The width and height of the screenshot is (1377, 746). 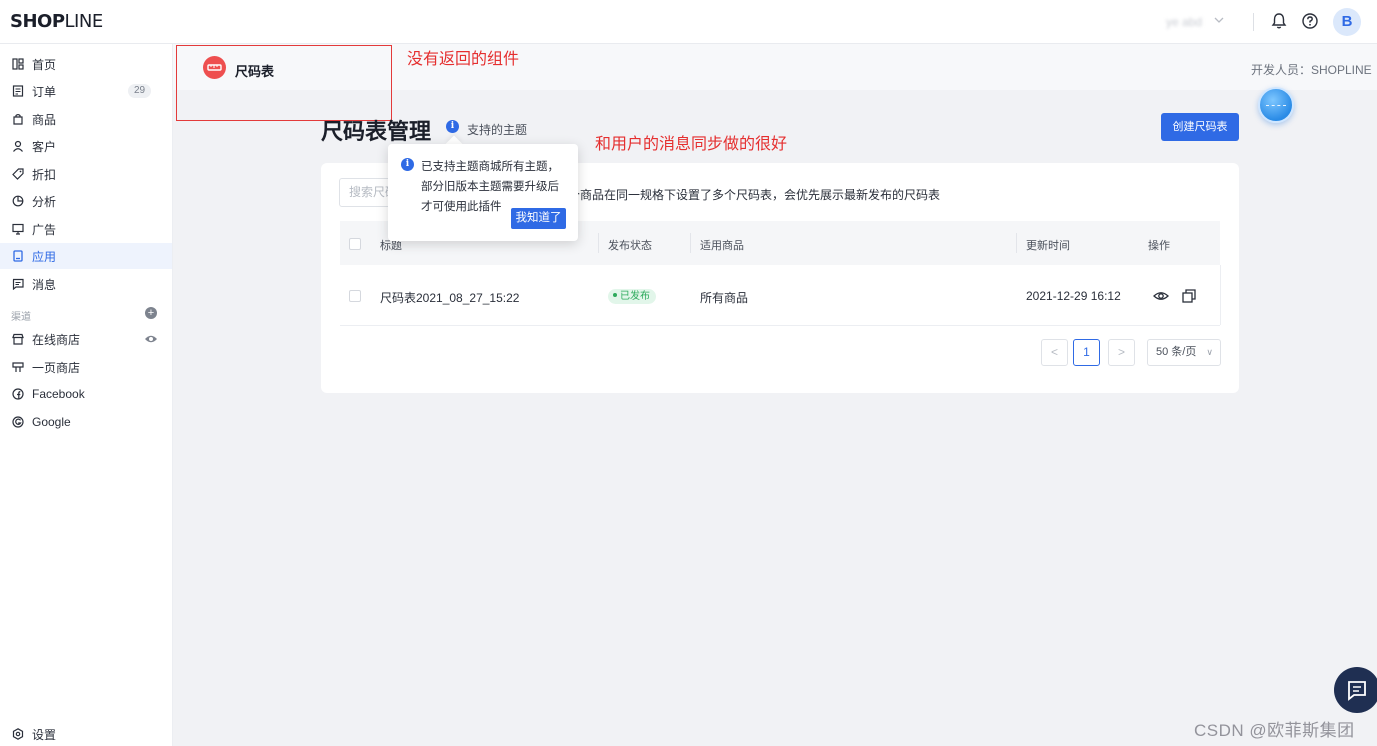 I want to click on chat-icon, so click(x=1357, y=691).